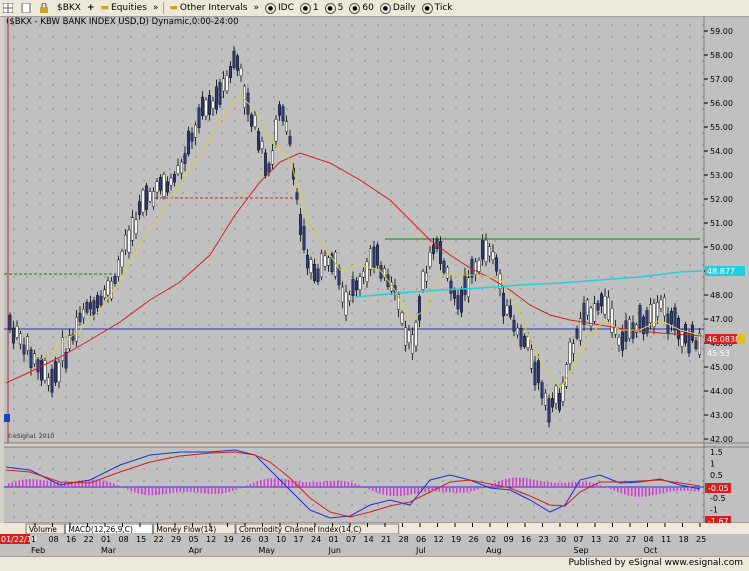 This screenshot has width=749, height=571. I want to click on page-icon, so click(27, 8).